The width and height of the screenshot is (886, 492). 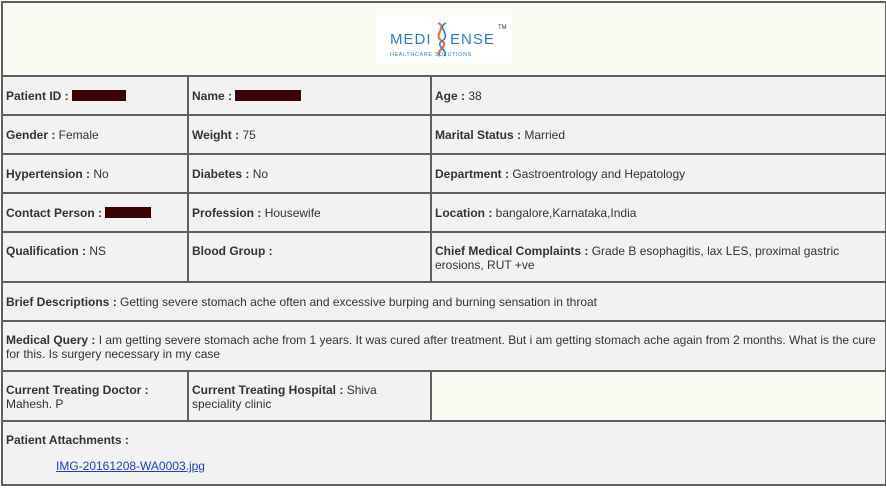 I want to click on department-label: Department :, so click(x=472, y=173).